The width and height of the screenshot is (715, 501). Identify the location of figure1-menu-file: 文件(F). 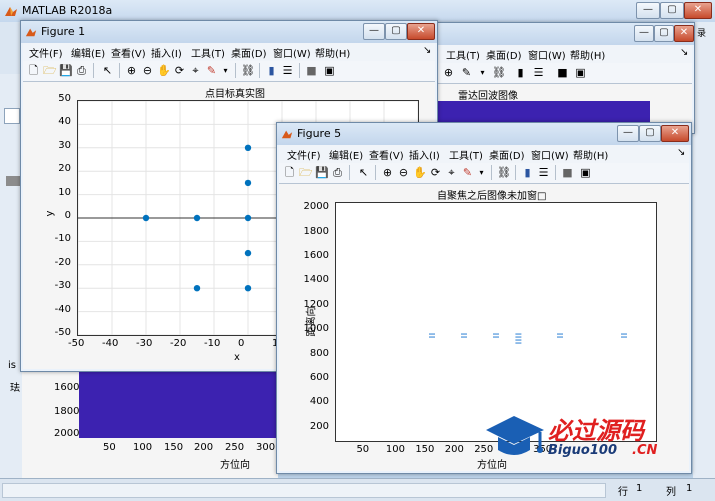
(46, 52).